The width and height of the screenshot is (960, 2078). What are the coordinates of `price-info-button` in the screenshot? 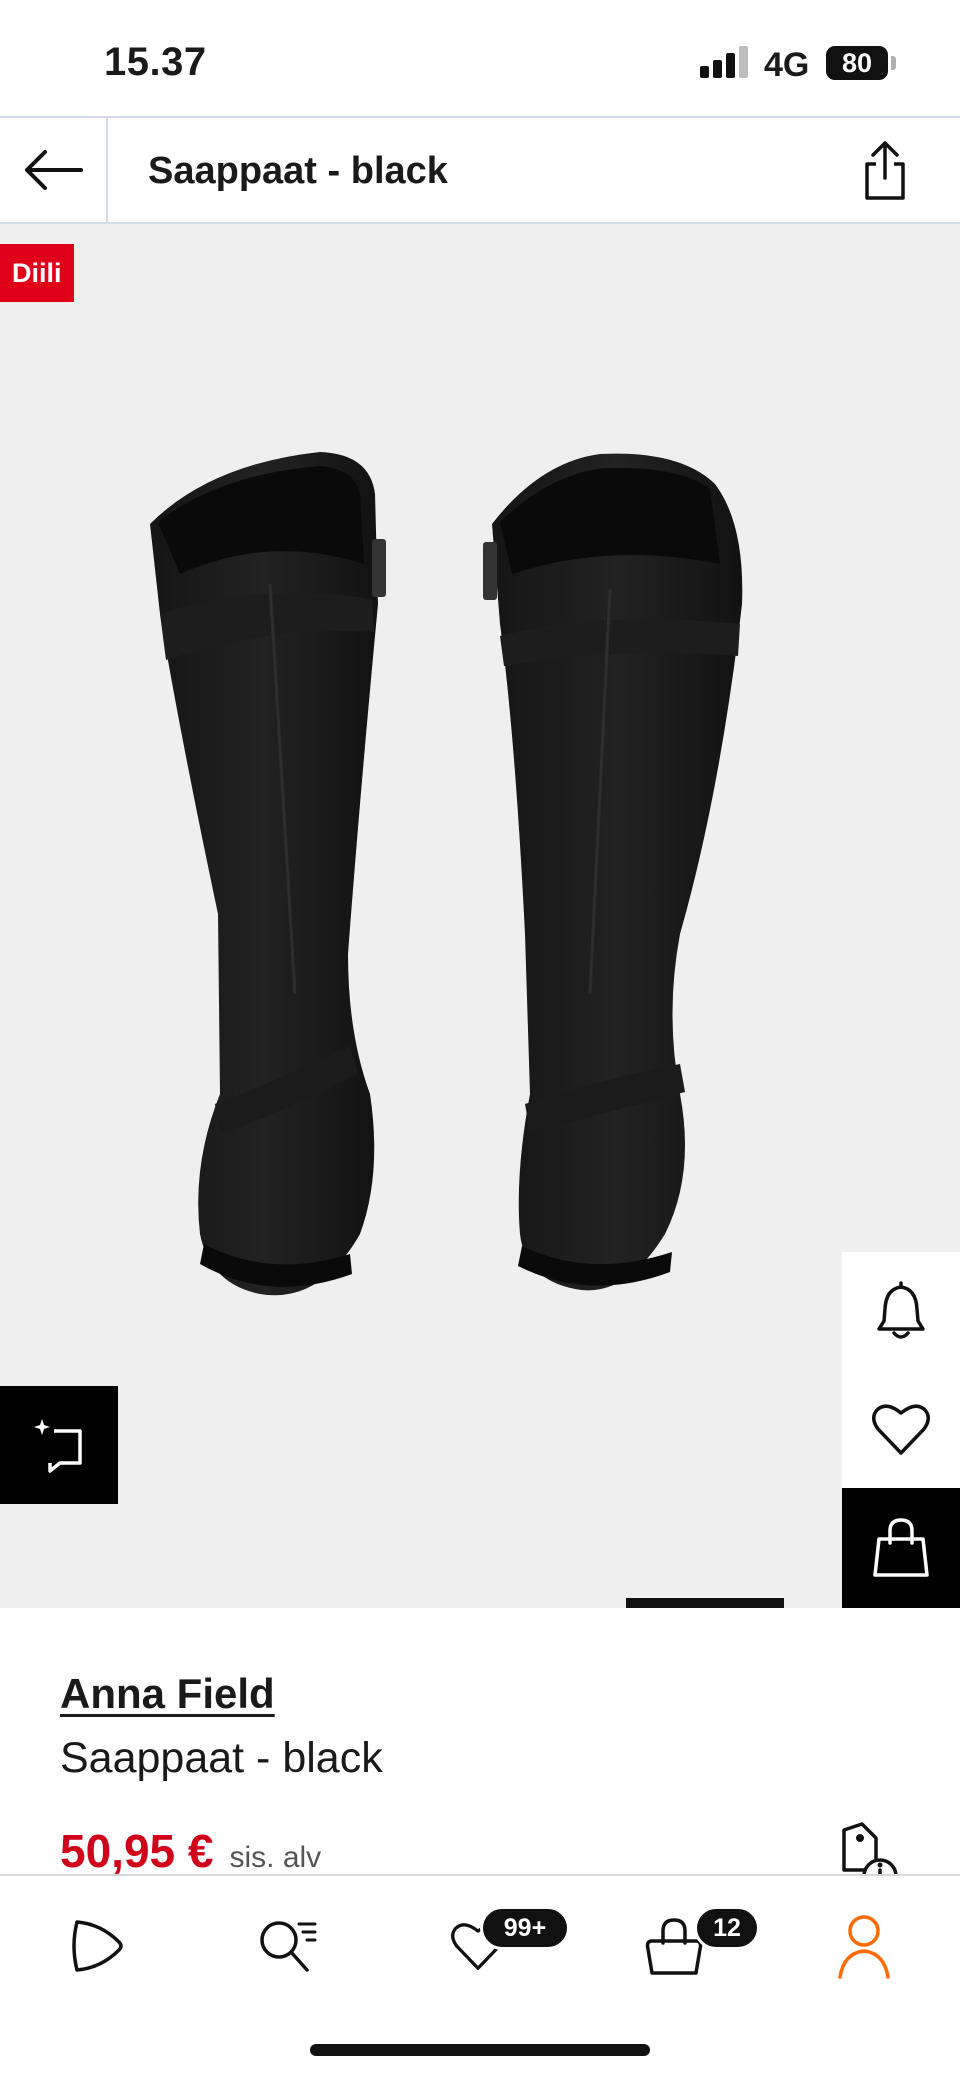 It's located at (869, 1847).